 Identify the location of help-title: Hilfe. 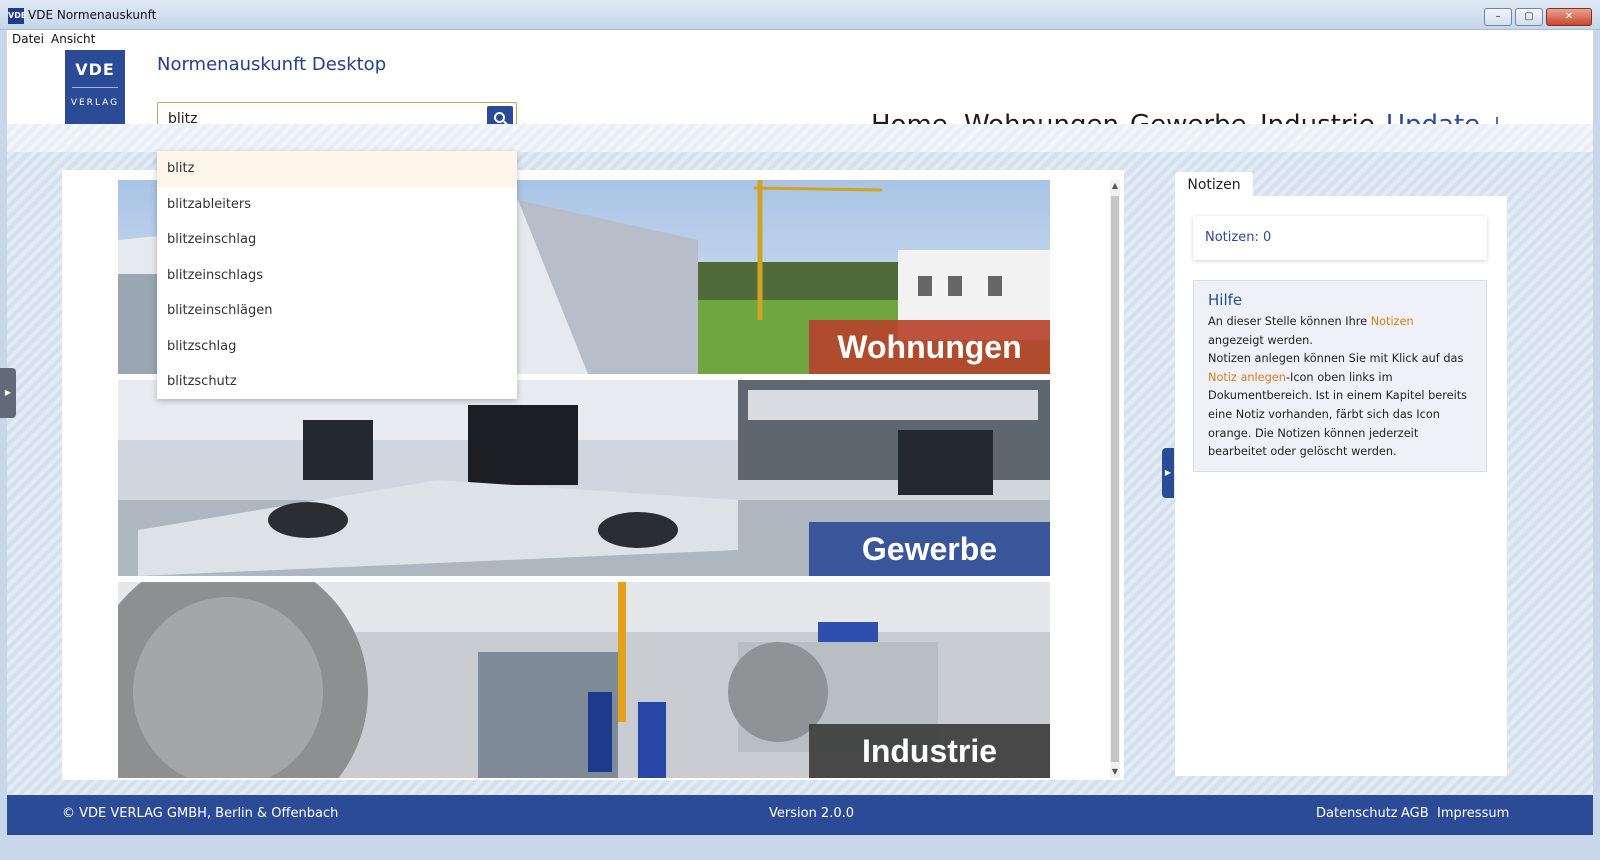
(1225, 300).